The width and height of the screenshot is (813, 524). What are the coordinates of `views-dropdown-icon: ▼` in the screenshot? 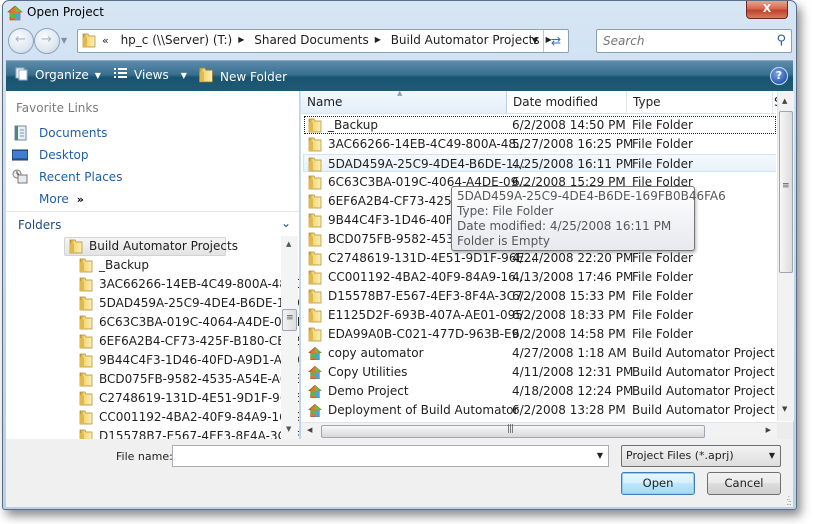 It's located at (183, 75).